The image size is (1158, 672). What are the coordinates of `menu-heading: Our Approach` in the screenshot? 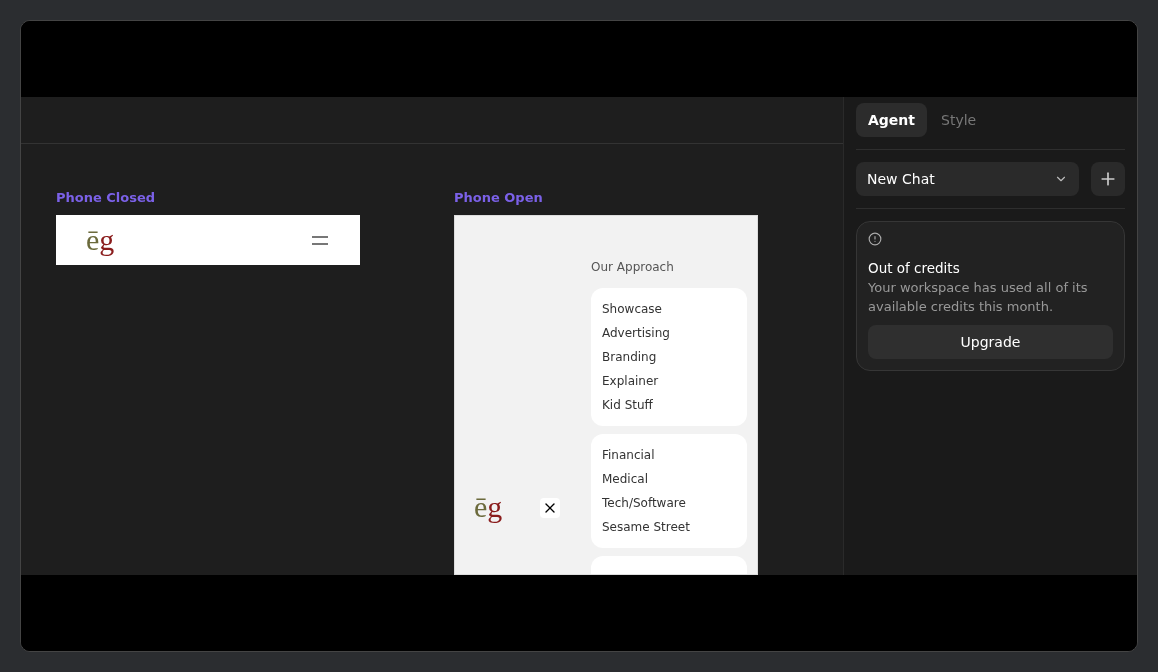 It's located at (633, 267).